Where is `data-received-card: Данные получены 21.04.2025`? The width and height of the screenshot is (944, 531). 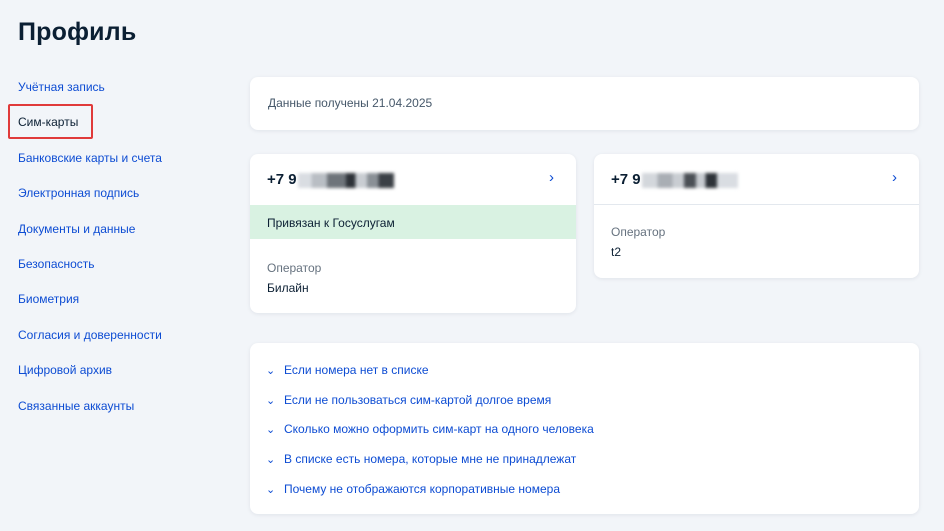 data-received-card: Данные получены 21.04.2025 is located at coordinates (584, 103).